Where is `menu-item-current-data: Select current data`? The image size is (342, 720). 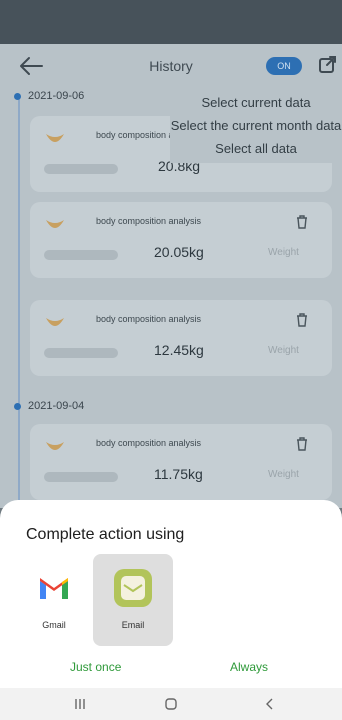
menu-item-current-data: Select current data is located at coordinates (256, 102).